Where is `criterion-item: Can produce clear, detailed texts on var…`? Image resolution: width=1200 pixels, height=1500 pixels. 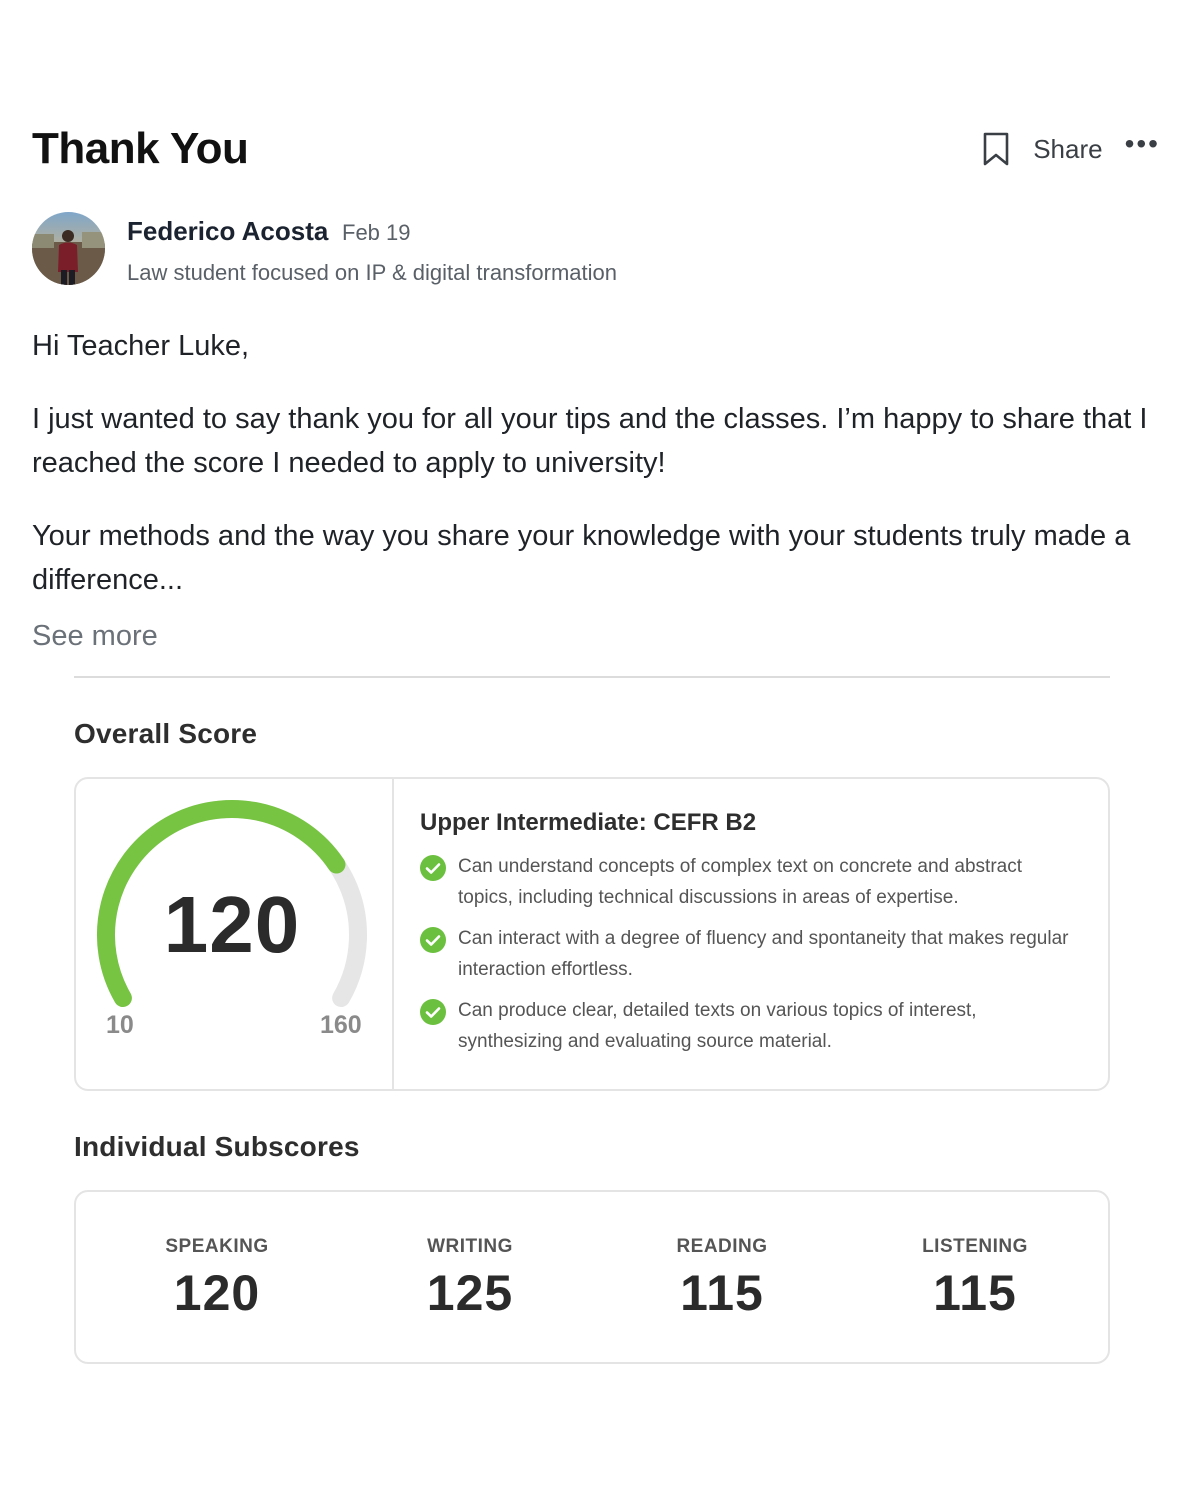 criterion-item: Can produce clear, detailed texts on var… is located at coordinates (750, 1026).